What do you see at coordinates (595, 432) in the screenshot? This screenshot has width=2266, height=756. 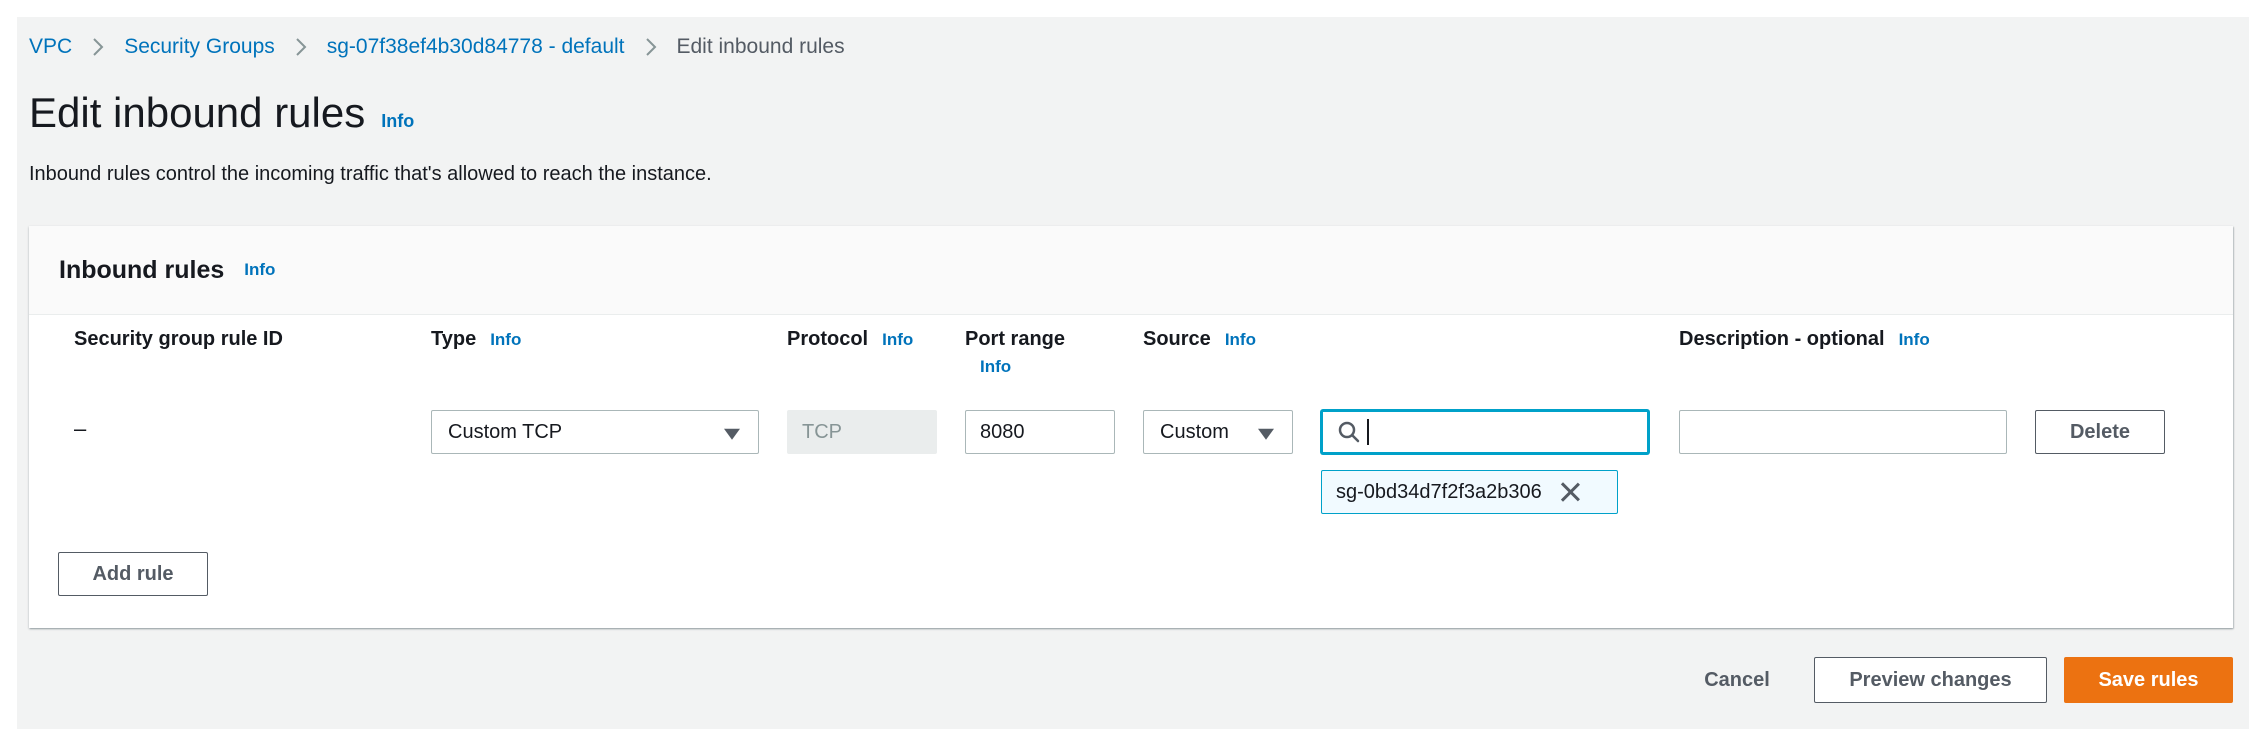 I see `type-select: Custom TCP` at bounding box center [595, 432].